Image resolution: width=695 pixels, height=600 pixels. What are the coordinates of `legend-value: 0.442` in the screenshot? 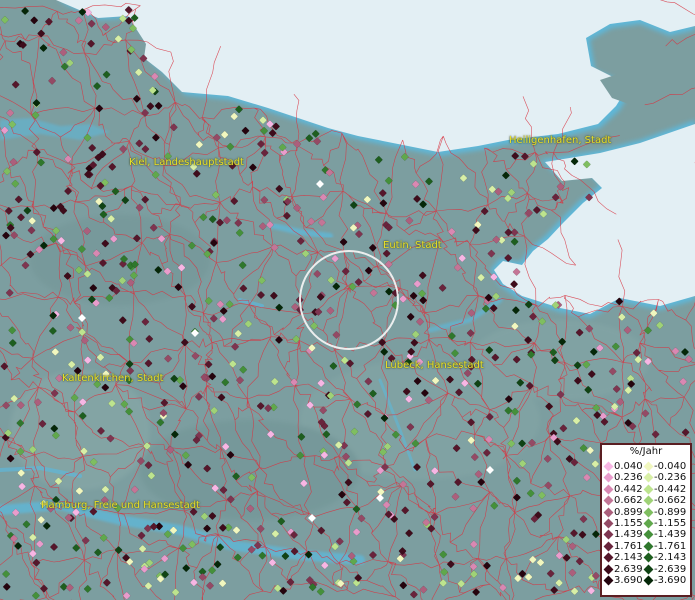 It's located at (628, 489).